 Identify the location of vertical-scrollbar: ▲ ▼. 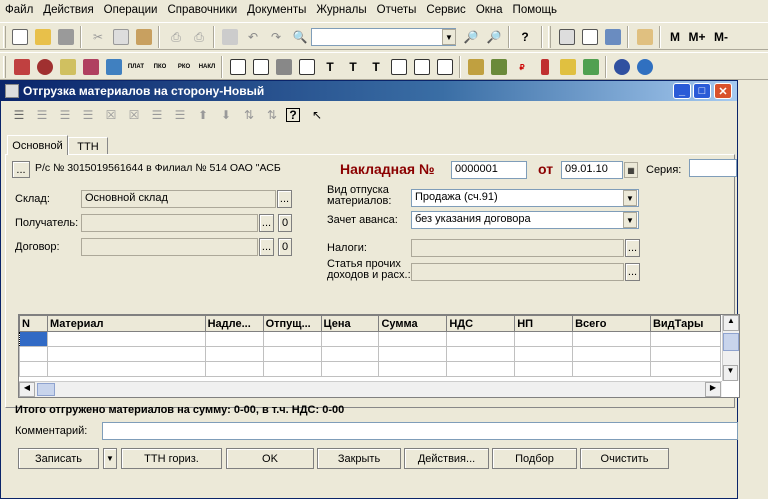
(730, 348).